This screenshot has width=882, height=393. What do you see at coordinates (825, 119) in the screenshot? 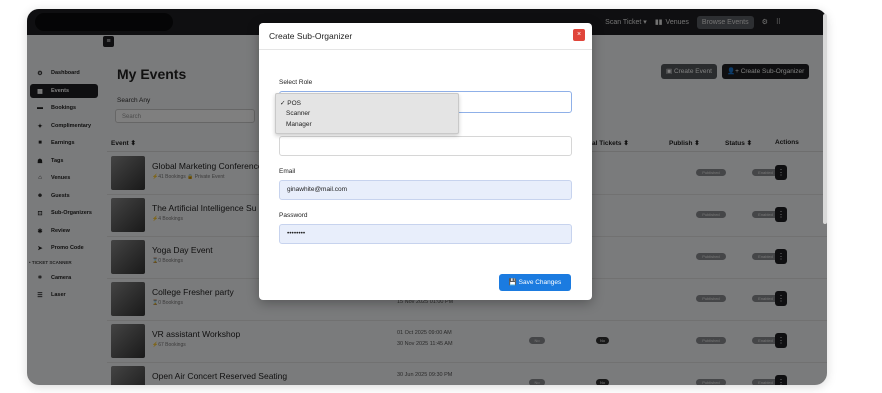
I see `scrollbar` at bounding box center [825, 119].